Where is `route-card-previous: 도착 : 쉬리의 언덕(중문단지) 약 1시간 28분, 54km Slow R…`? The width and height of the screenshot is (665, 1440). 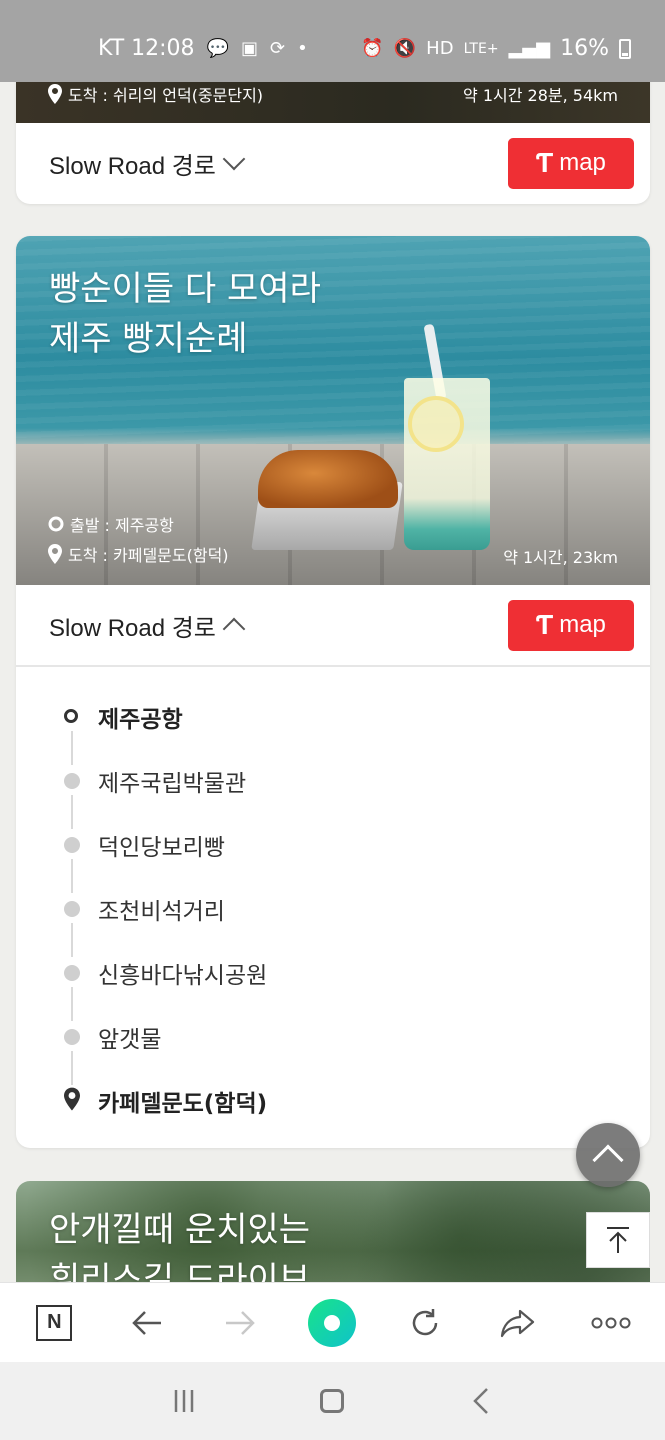
route-card-previous: 도착 : 쉬리의 언덕(중문단지) 약 1시간 28분, 54km Slow R… is located at coordinates (333, 143).